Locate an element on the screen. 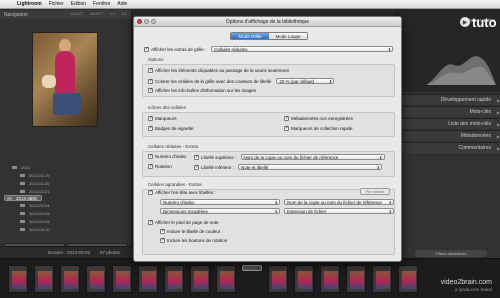  header-labels-checkbox is located at coordinates (150, 192).